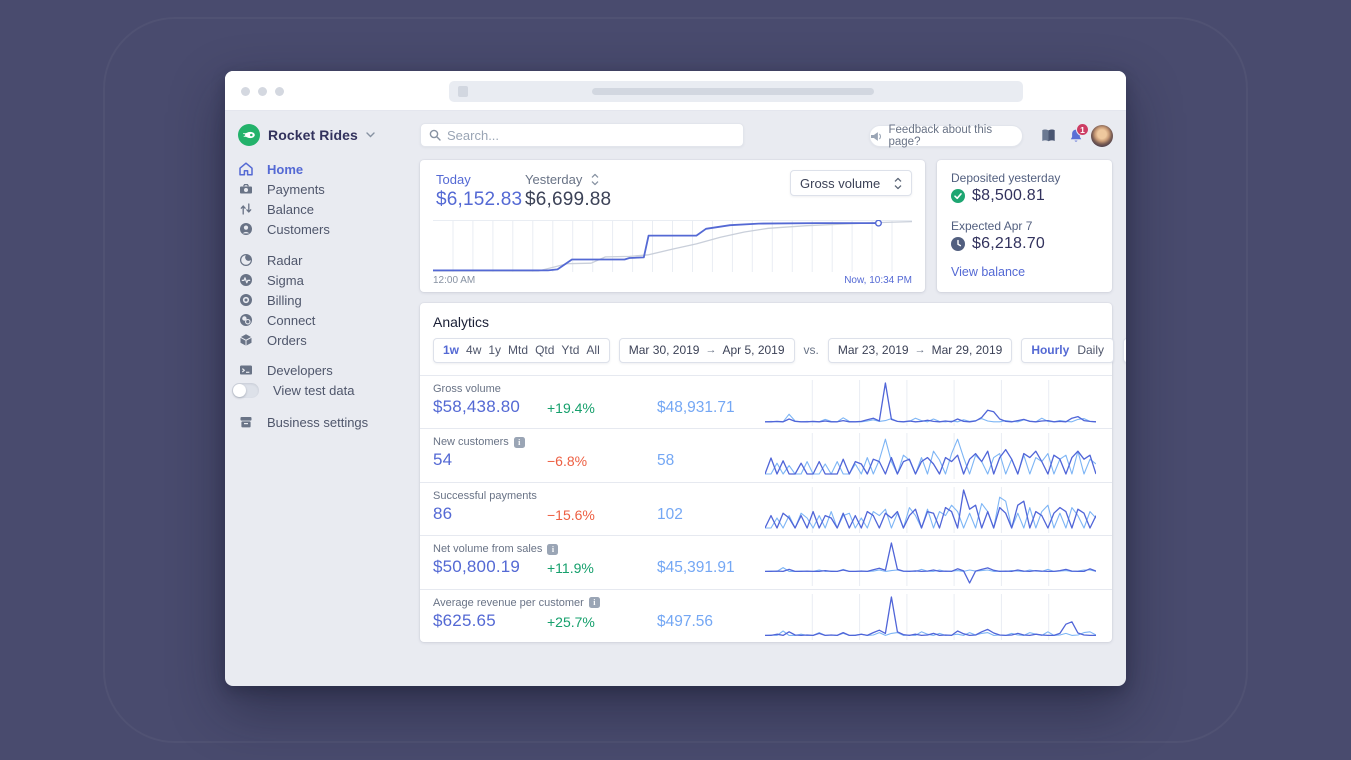  What do you see at coordinates (245, 260) in the screenshot?
I see `radar-icon` at bounding box center [245, 260].